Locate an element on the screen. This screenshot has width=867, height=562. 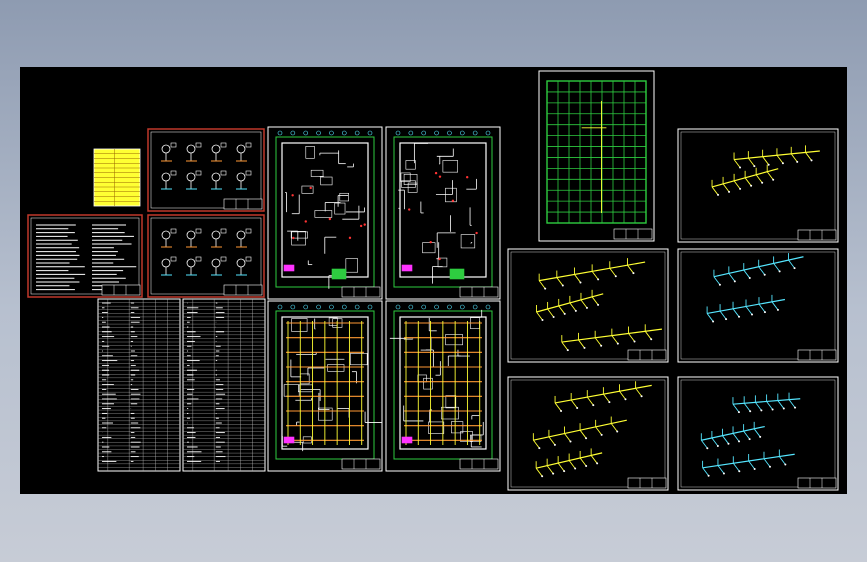
grid-roof-plan is located at coordinates (596, 156).